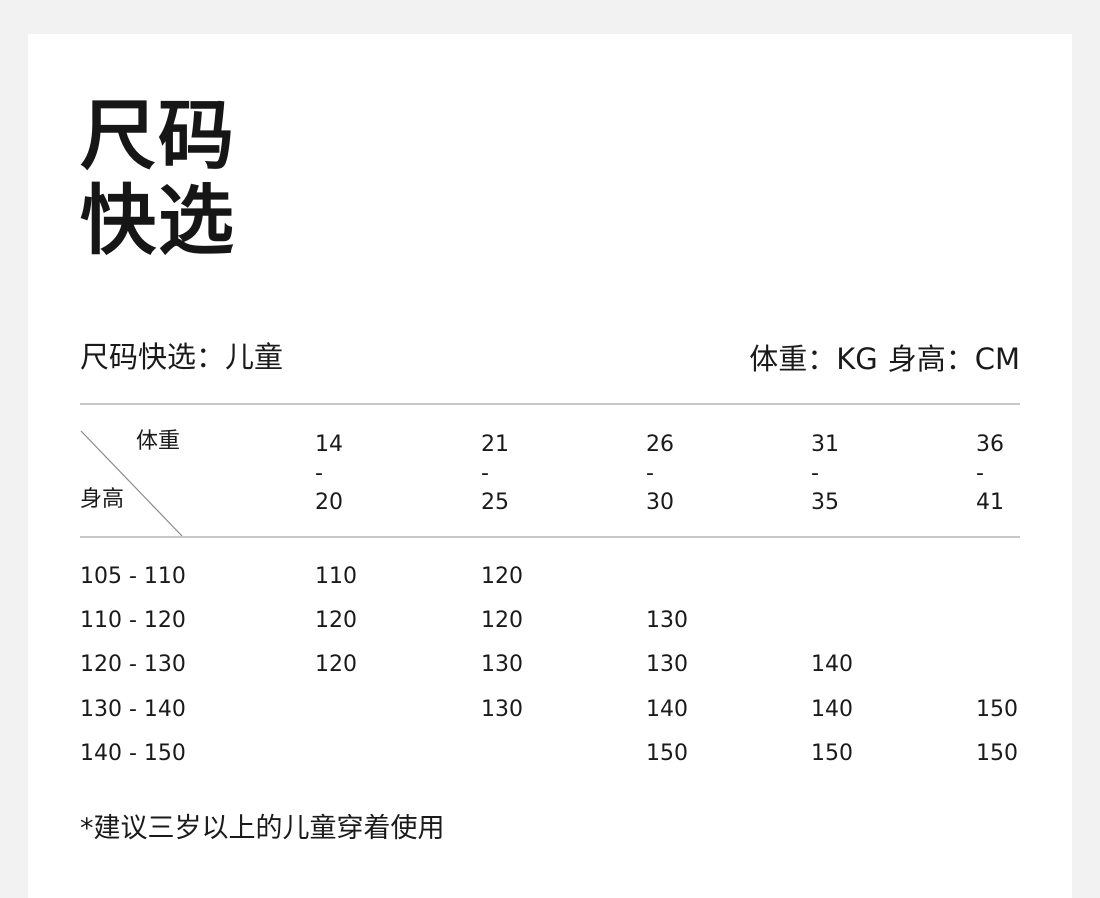  Describe the element at coordinates (550, 404) in the screenshot. I see `table-top-divider` at that location.